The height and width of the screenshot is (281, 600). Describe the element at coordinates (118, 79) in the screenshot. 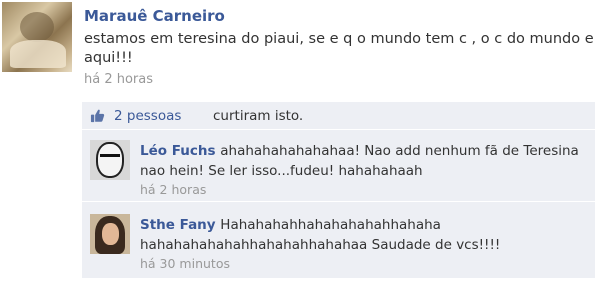

I see `post-timestamp: há 2 horas` at that location.